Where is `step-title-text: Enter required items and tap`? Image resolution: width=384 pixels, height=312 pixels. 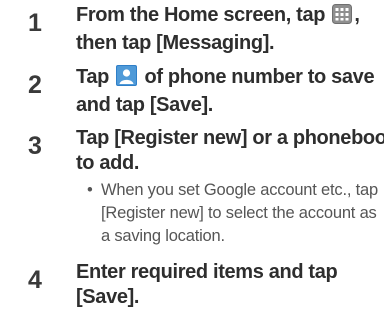
step-title-text: Enter required items and tap is located at coordinates (207, 272).